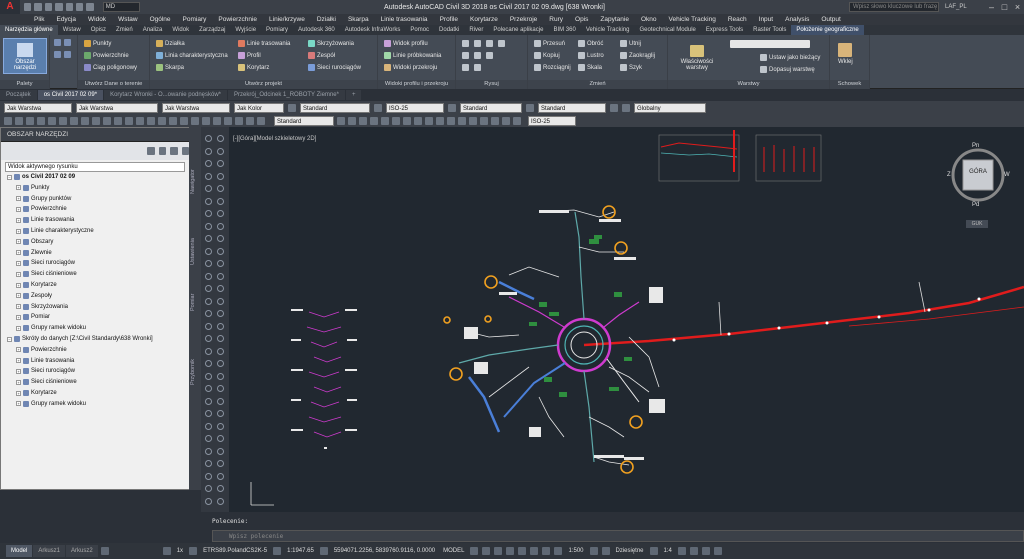  I want to click on menu-item: Korytarze, so click(484, 19).